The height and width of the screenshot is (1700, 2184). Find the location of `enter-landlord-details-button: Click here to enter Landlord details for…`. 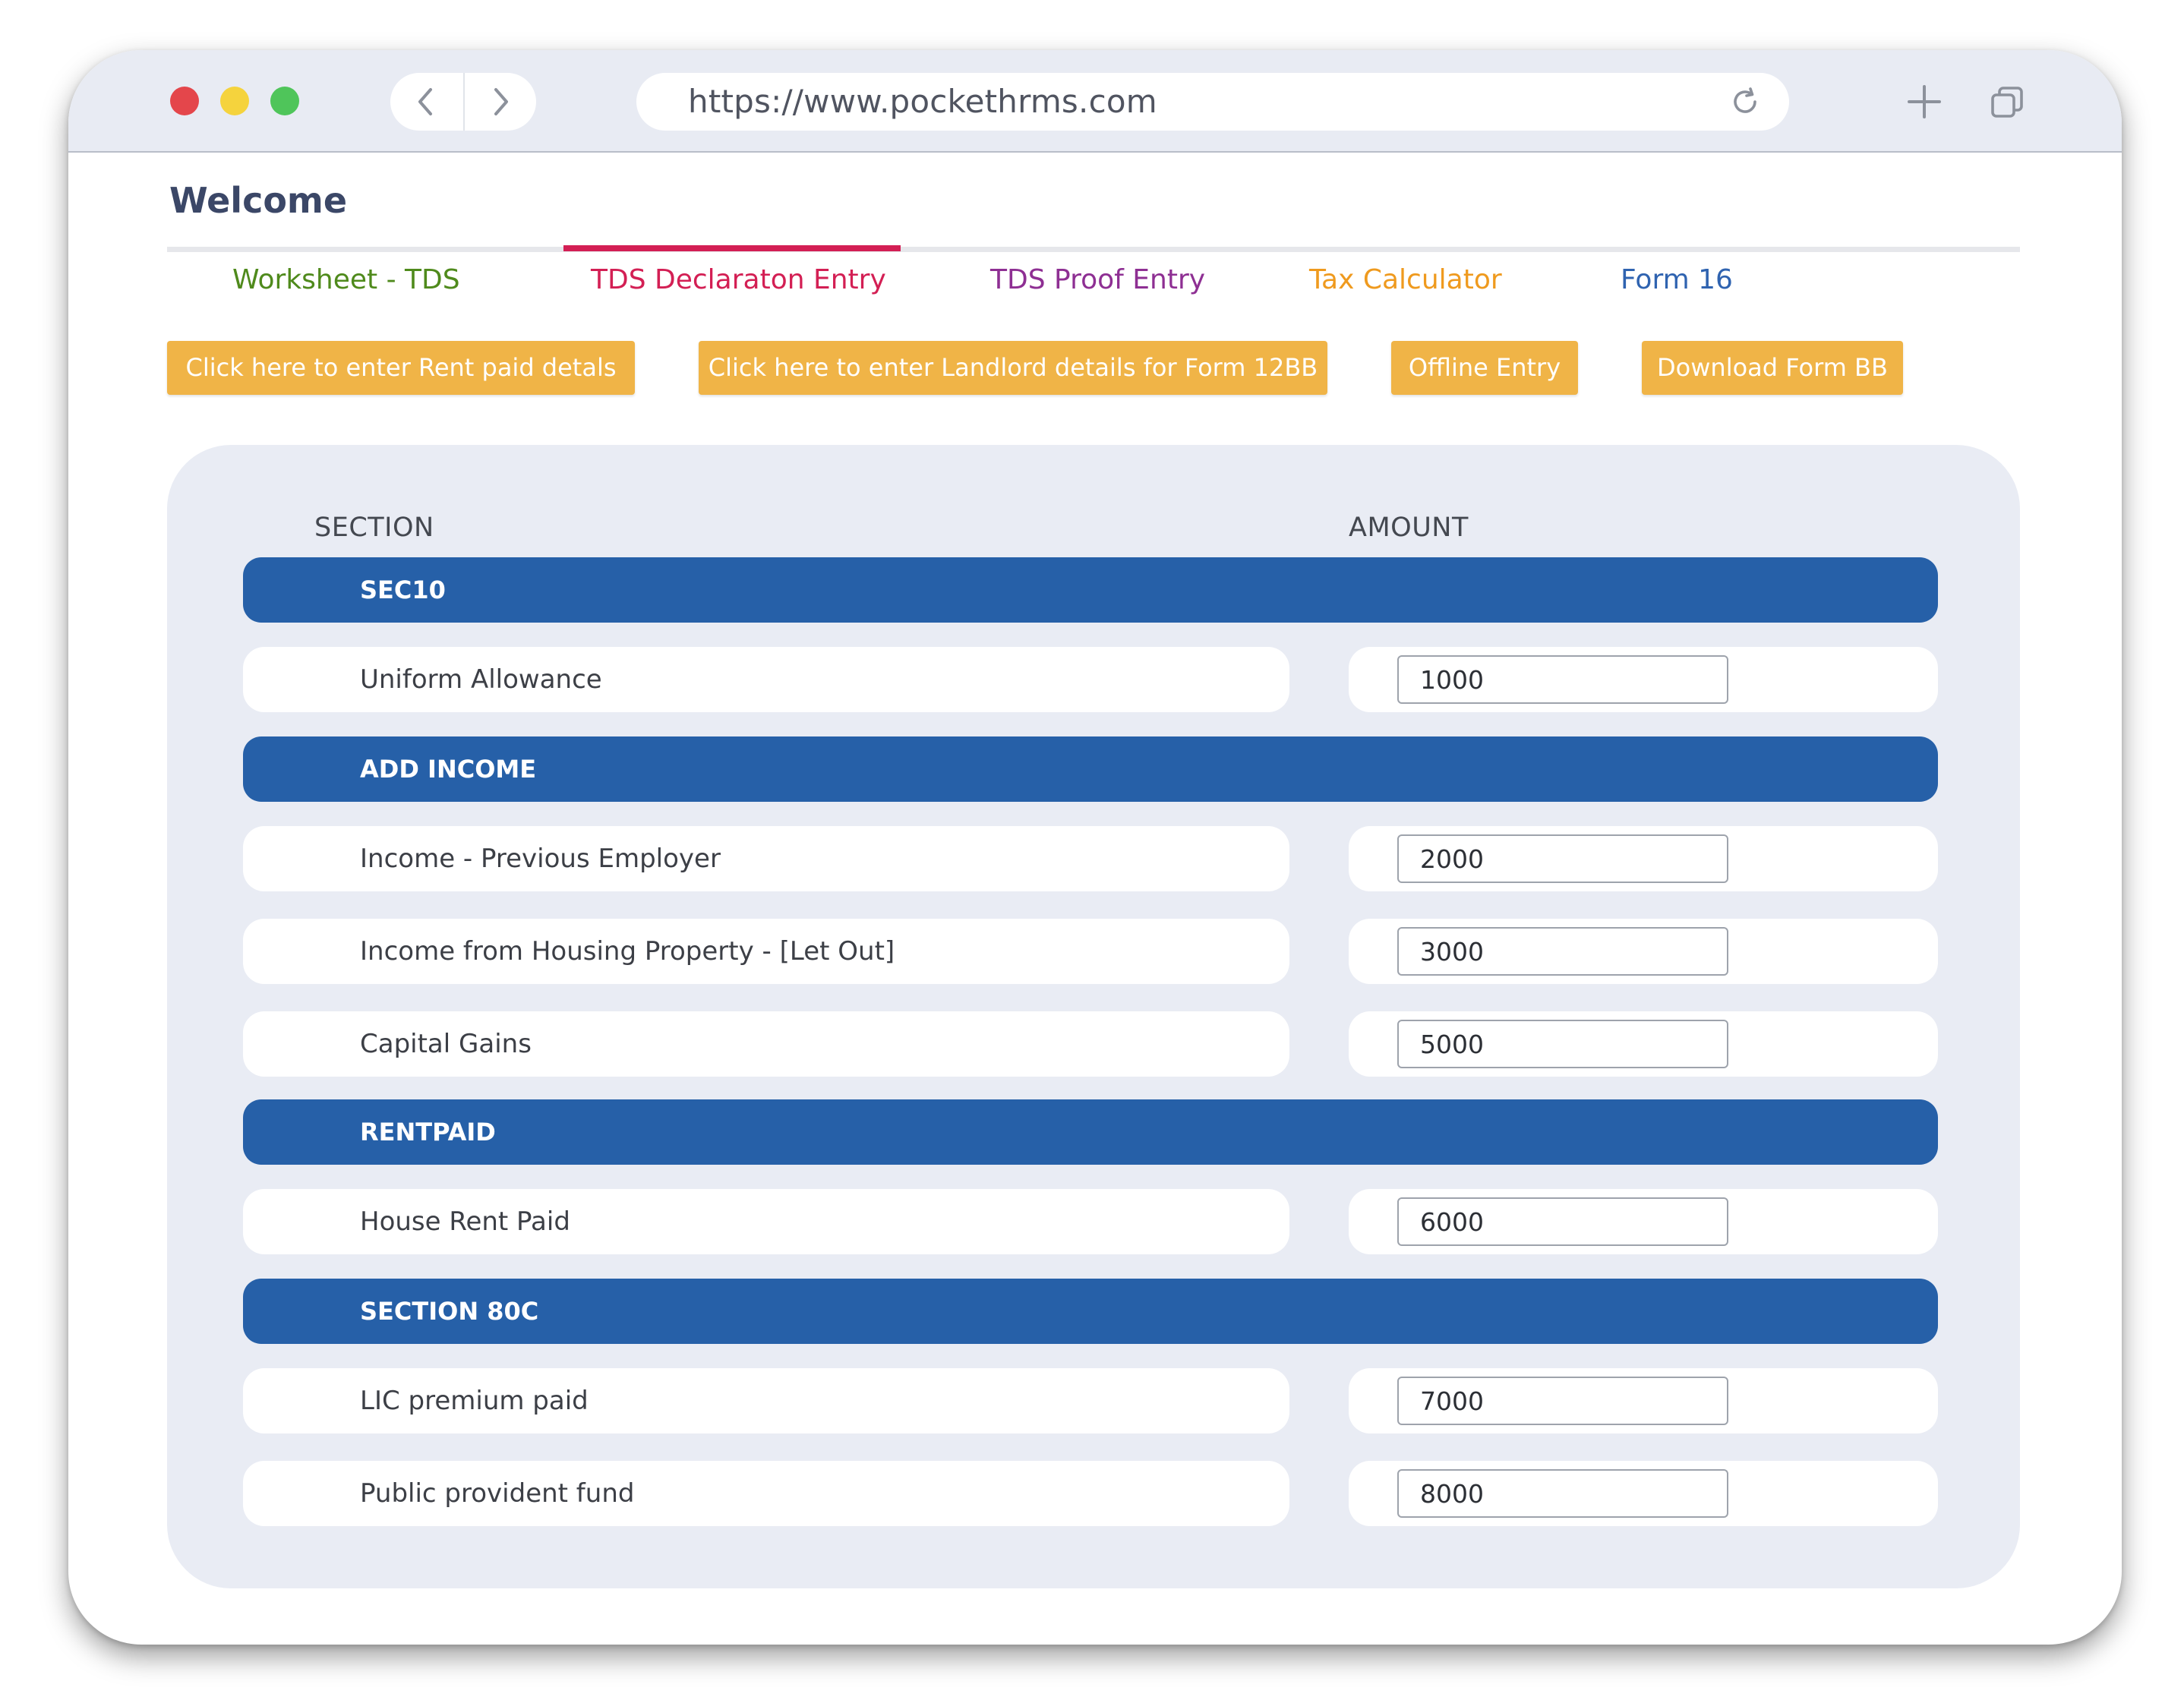

enter-landlord-details-button: Click here to enter Landlord details for… is located at coordinates (1013, 368).